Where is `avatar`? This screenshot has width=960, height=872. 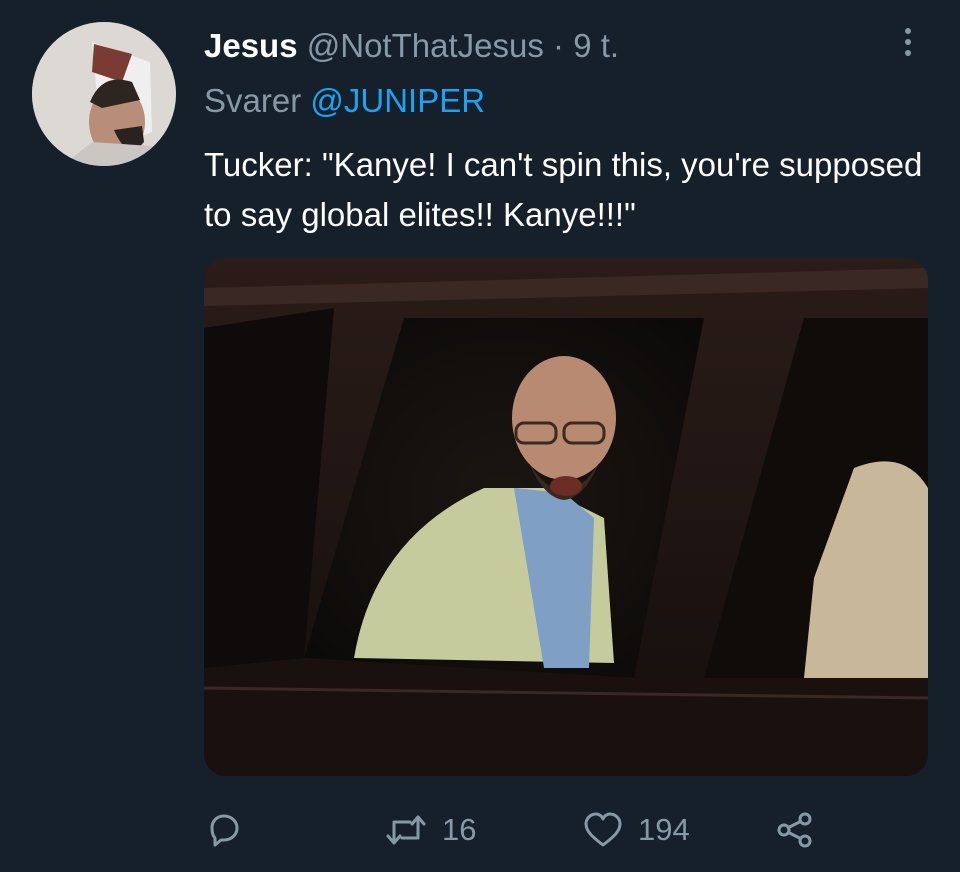 avatar is located at coordinates (104, 94).